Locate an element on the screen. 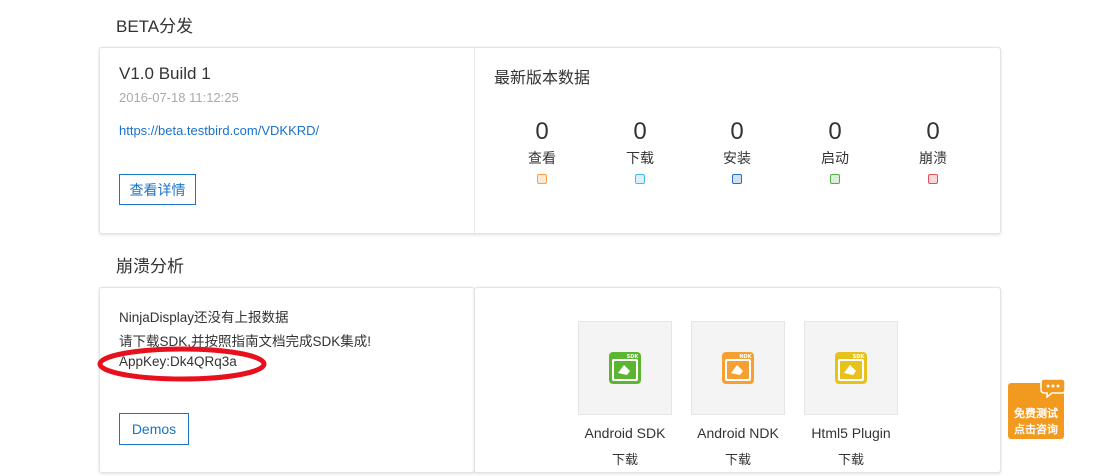 This screenshot has height=476, width=1098. android-sdk-icon: SDK is located at coordinates (625, 368).